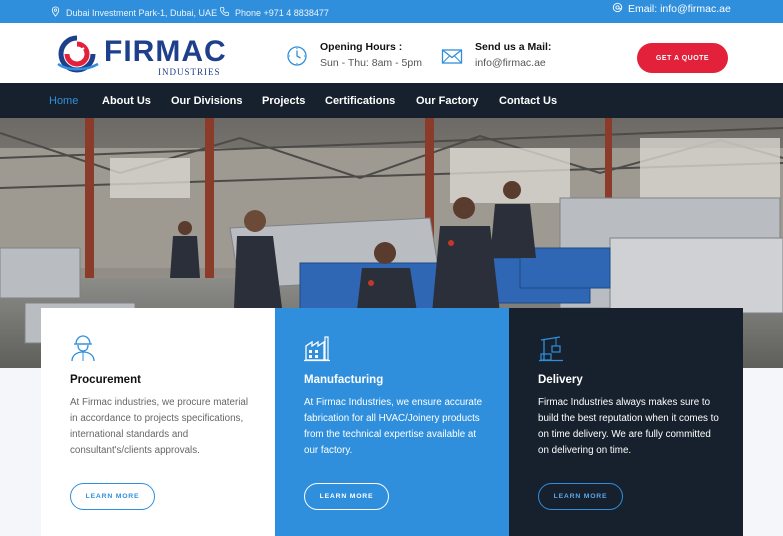 The height and width of the screenshot is (536, 783). I want to click on logo-name: FIRMAC, so click(165, 51).